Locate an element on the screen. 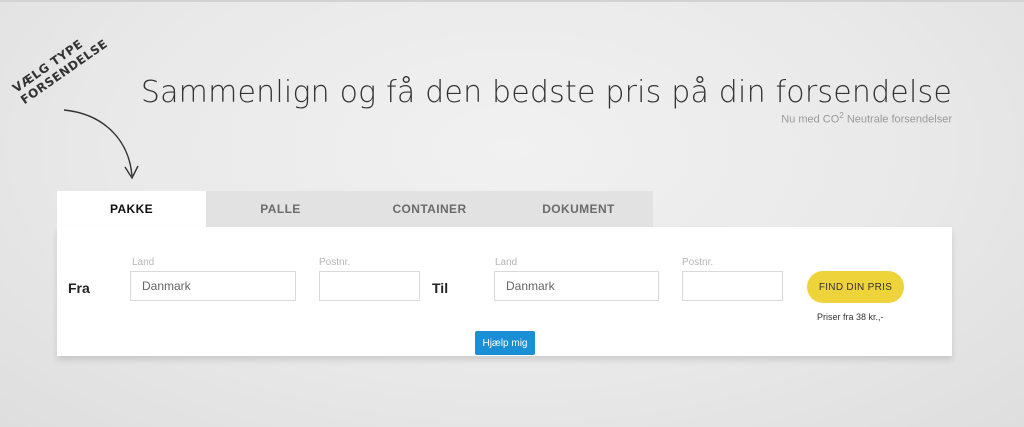  price-from-note: Priser fra 38 kr.,- is located at coordinates (850, 317).